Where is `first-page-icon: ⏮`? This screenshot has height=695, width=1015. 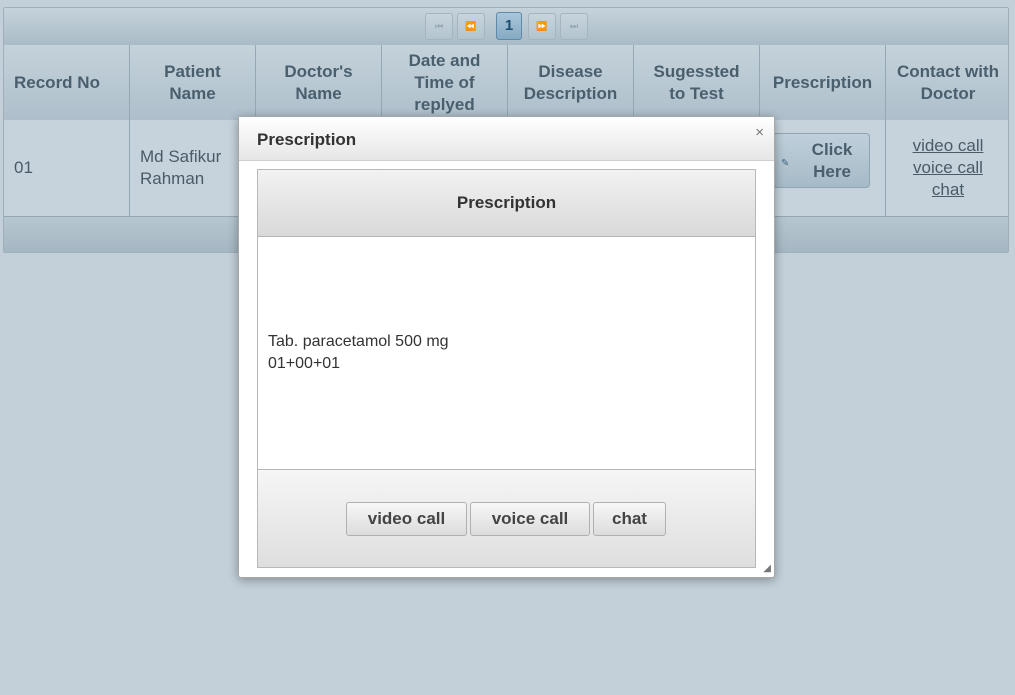 first-page-icon: ⏮ is located at coordinates (439, 26).